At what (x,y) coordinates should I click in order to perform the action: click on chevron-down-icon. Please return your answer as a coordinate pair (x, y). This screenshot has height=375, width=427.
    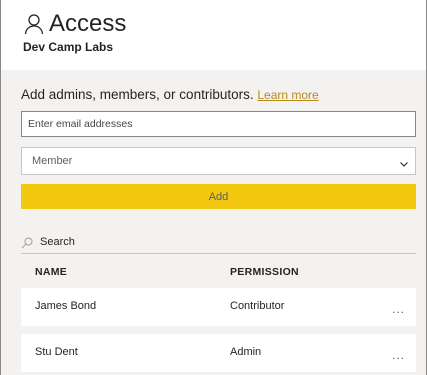
    Looking at the image, I should click on (404, 161).